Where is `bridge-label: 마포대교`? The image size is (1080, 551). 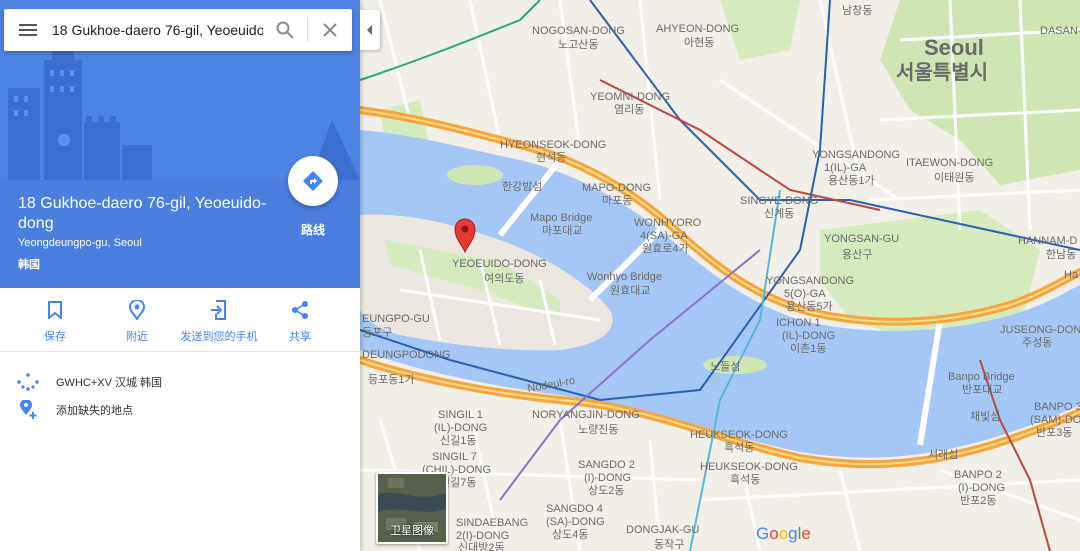
bridge-label: 마포대교 is located at coordinates (562, 230).